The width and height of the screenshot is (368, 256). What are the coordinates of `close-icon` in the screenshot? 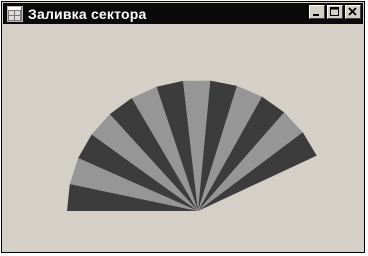 It's located at (352, 11).